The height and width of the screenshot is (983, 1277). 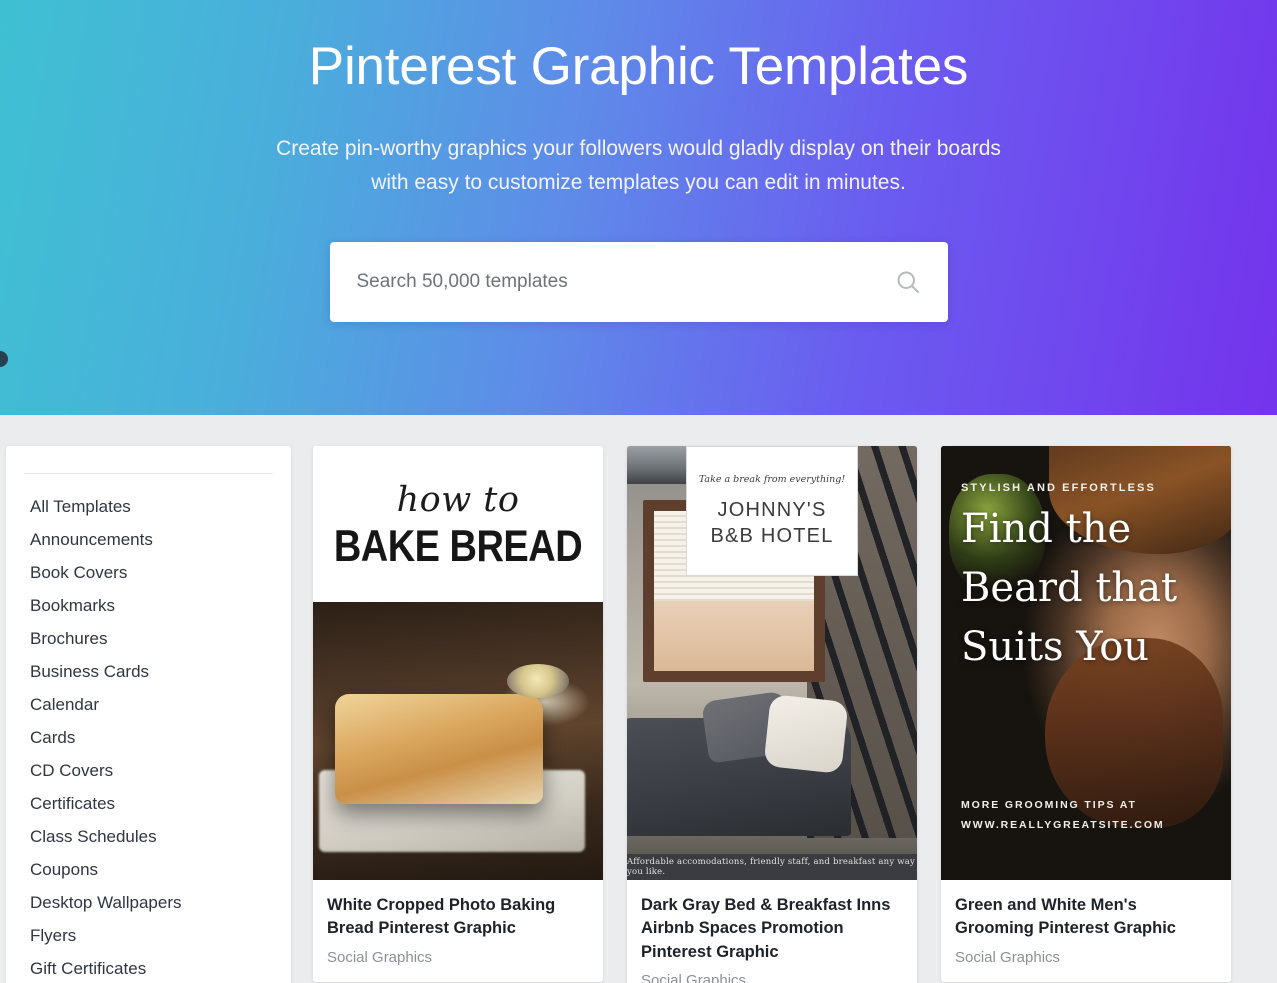 I want to click on search-input, so click(x=625, y=282).